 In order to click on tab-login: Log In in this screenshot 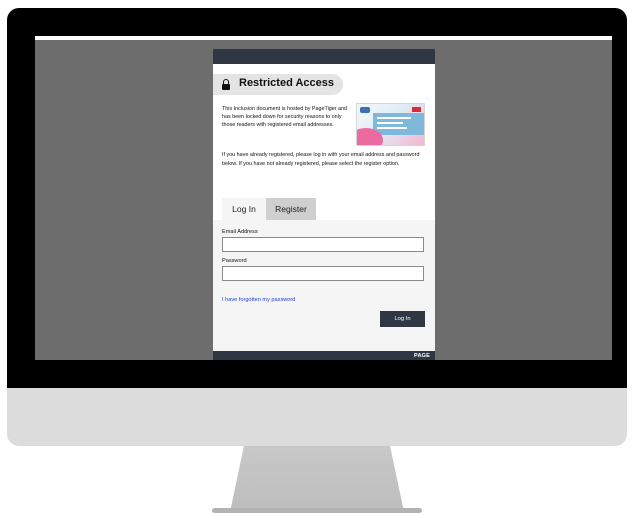, I will do `click(244, 209)`.